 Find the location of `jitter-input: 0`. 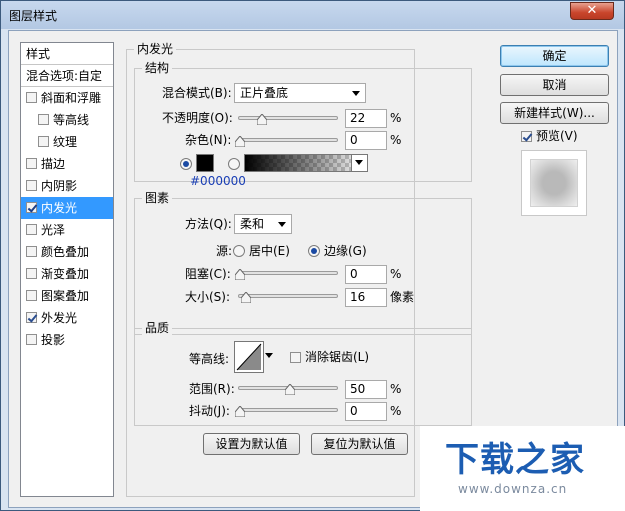

jitter-input: 0 is located at coordinates (366, 411).